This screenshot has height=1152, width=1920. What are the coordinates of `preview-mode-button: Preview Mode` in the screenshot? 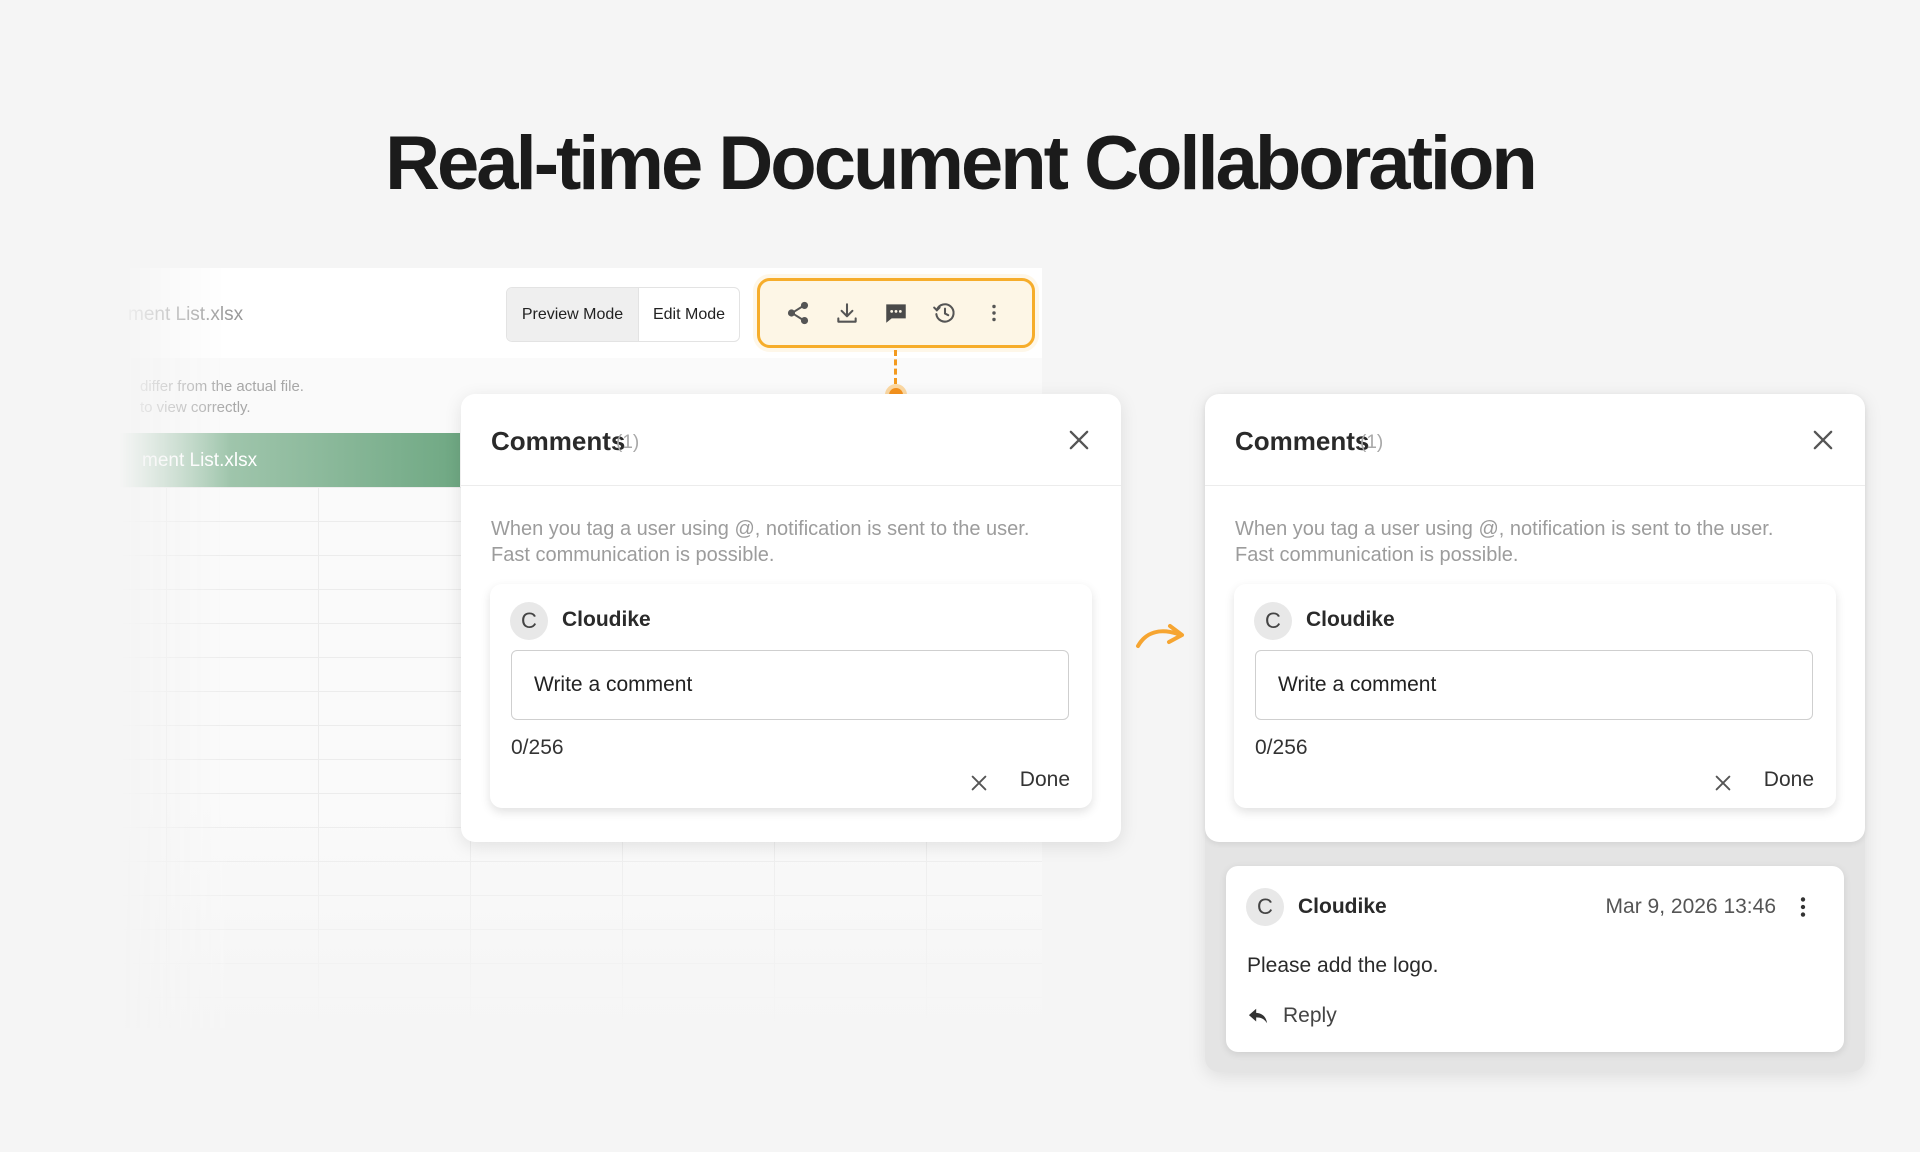 It's located at (573, 314).